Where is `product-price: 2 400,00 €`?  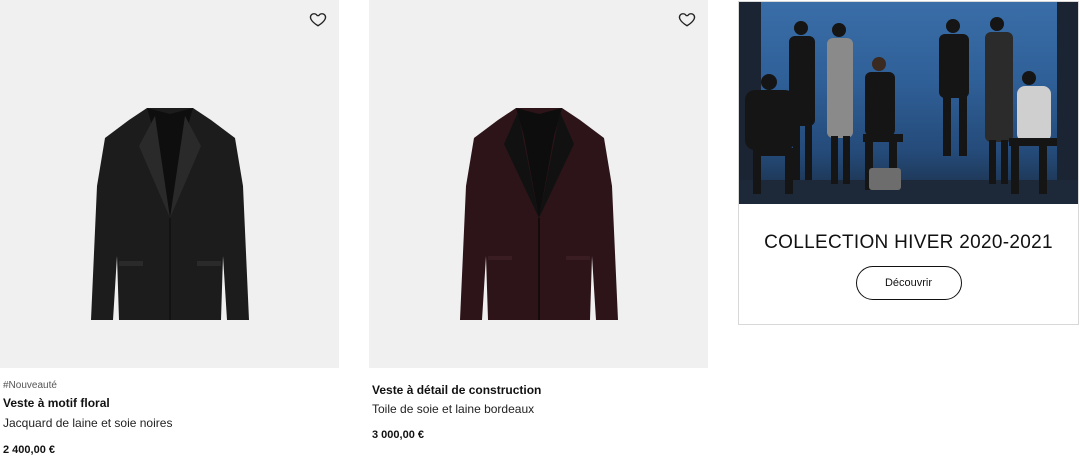
product-price: 2 400,00 € is located at coordinates (29, 450).